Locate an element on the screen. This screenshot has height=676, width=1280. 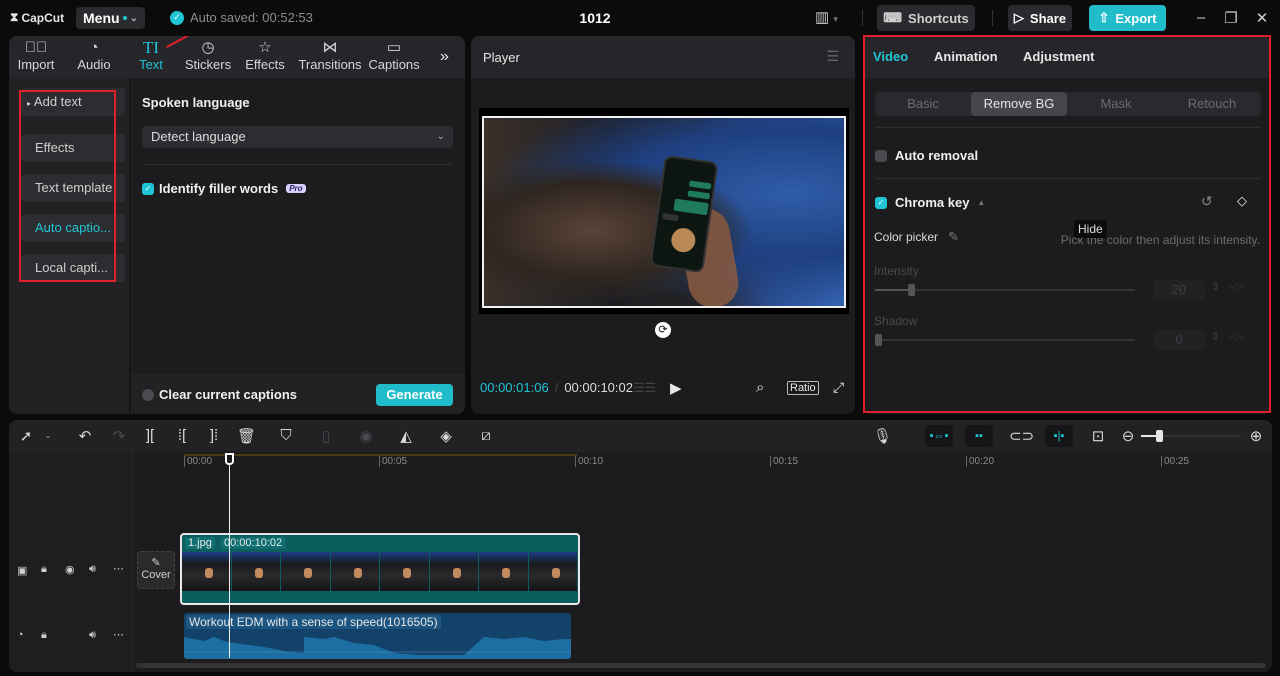
tab-stickers: ◷ Stickers is located at coordinates (208, 55).